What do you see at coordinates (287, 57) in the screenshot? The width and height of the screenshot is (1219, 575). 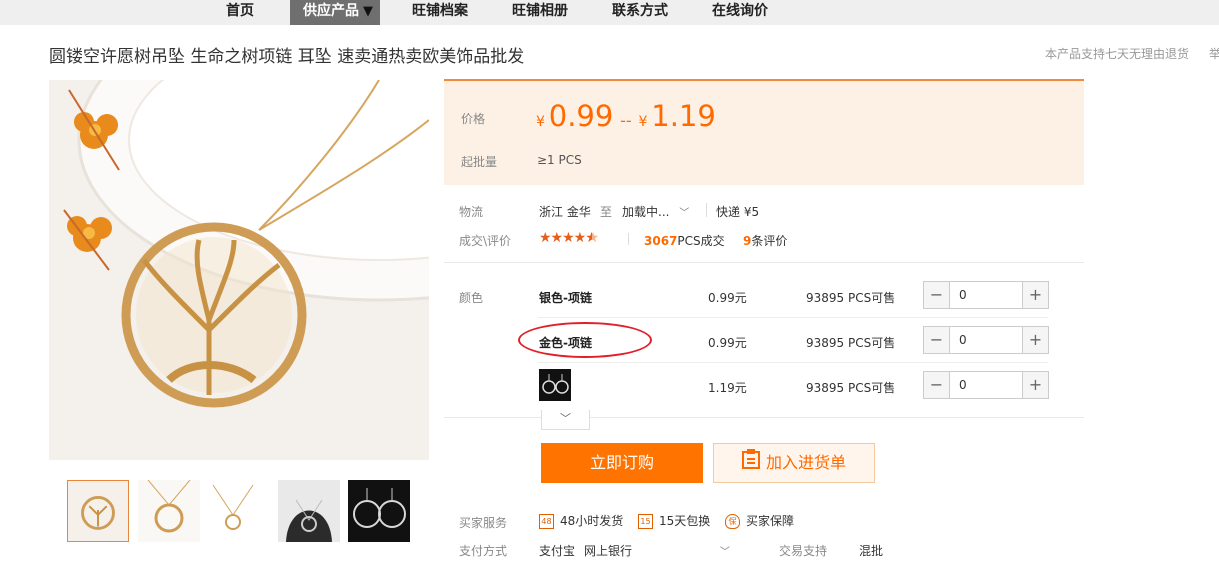 I see `product-title: 圆镂空许愿树吊坠 生命之树项链 耳坠 速卖通热卖欧美饰品批发` at bounding box center [287, 57].